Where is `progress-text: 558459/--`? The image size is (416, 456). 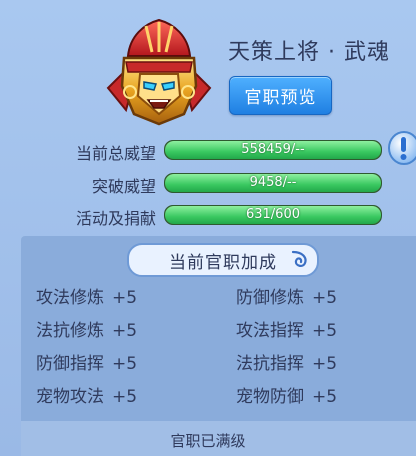
progress-text: 558459/-- is located at coordinates (273, 149).